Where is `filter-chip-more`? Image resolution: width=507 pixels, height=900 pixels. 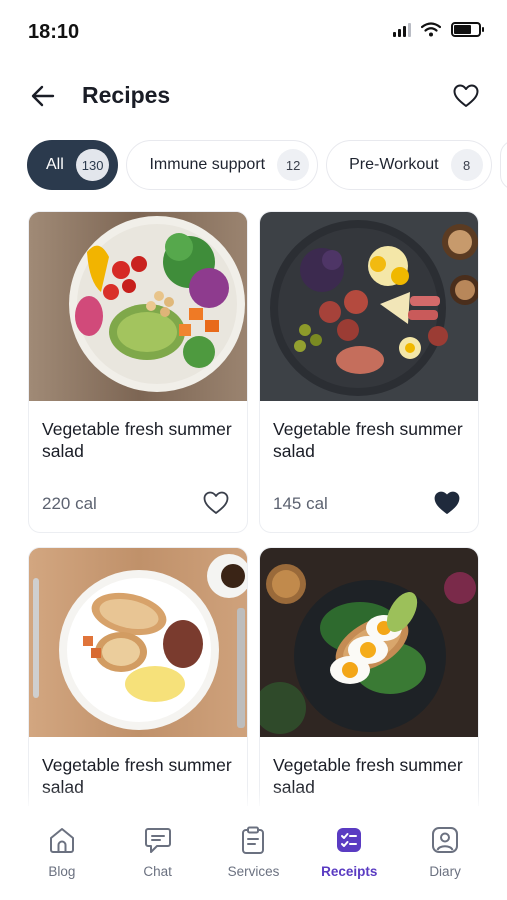
filter-chip-more is located at coordinates (503, 165).